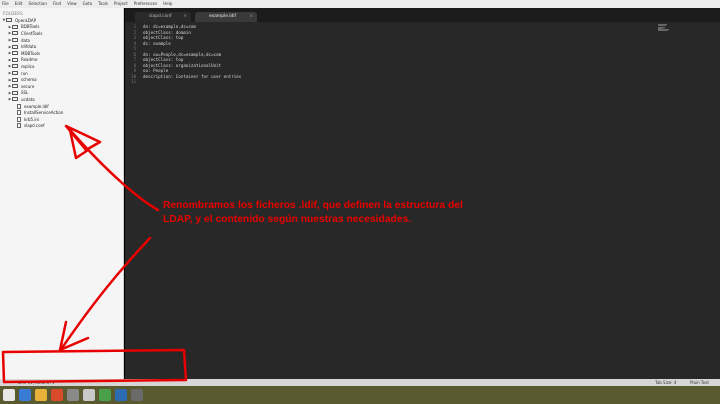 This screenshot has height=404, width=720. I want to click on tree-label: ldifdata, so click(29, 47).